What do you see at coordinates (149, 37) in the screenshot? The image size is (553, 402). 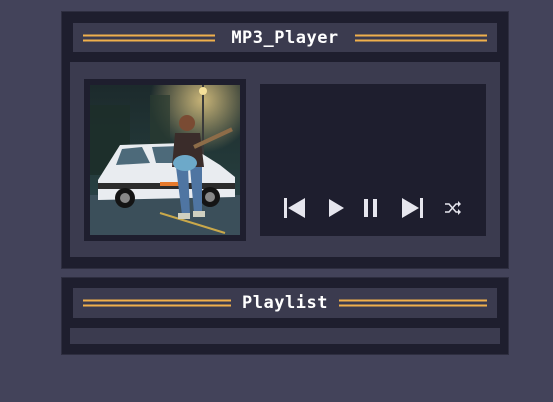 I see `title-rule-left` at bounding box center [149, 37].